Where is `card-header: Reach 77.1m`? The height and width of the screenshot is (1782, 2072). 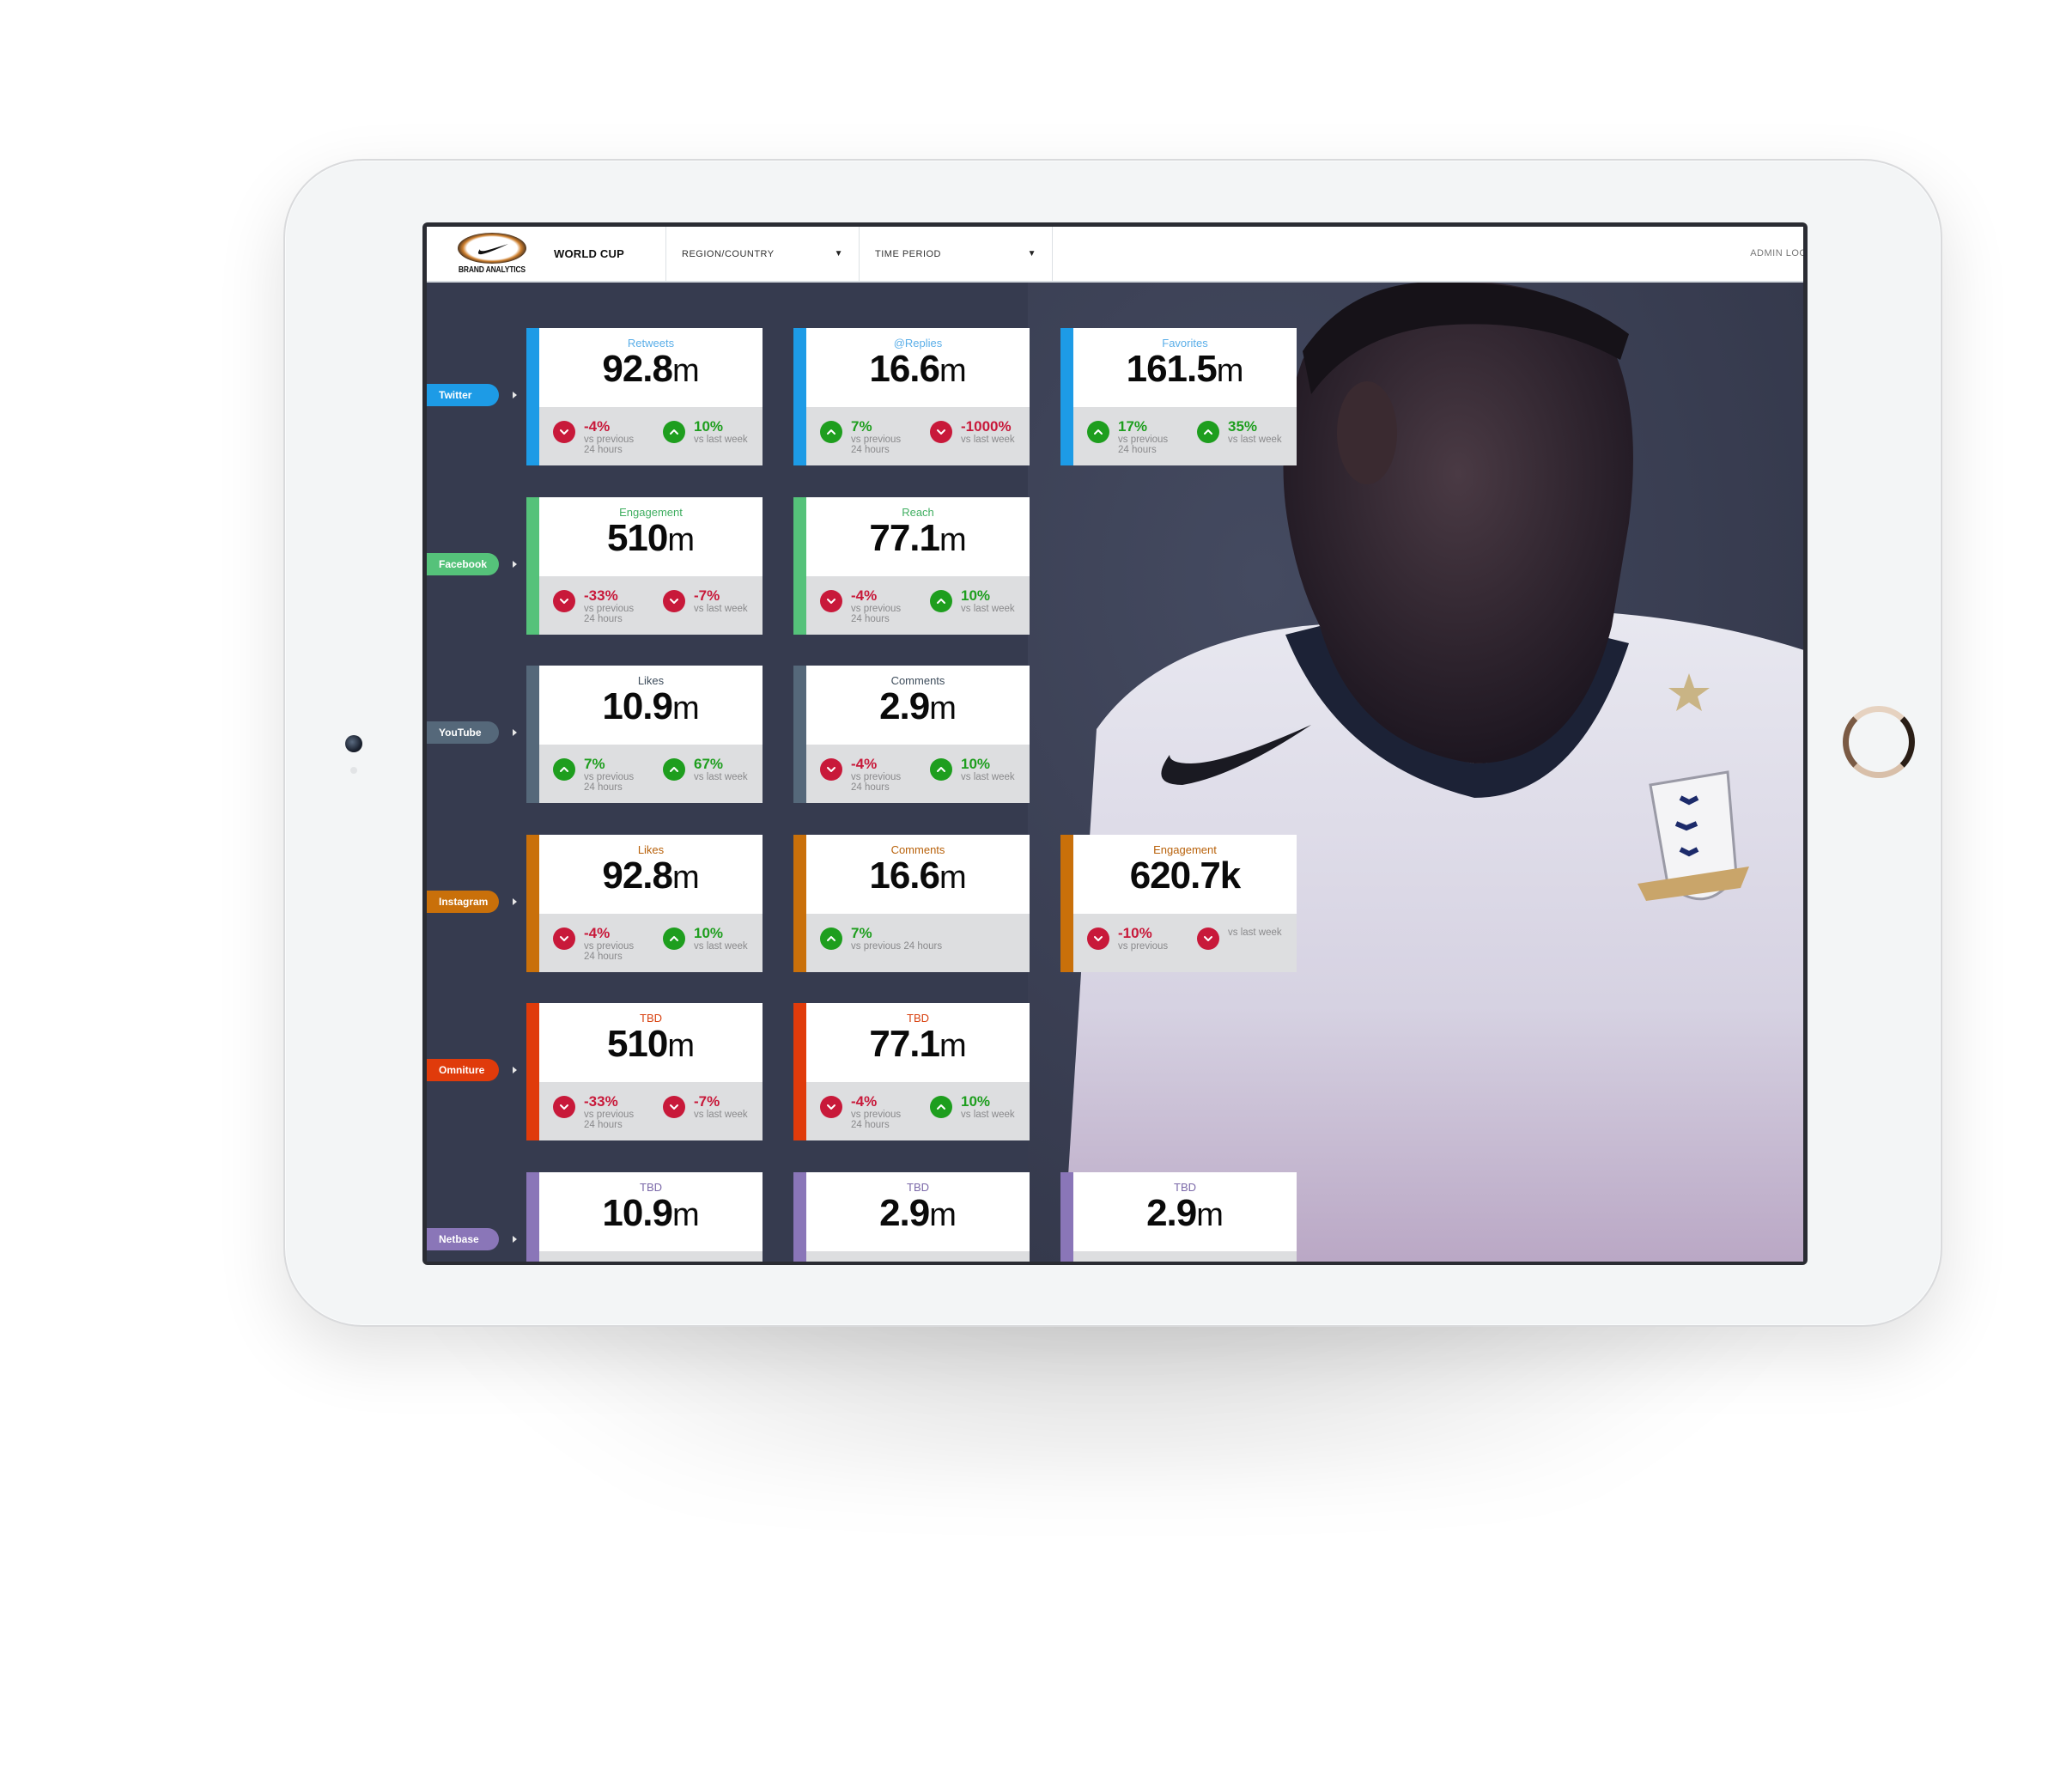
card-header: Reach 77.1m is located at coordinates (918, 536).